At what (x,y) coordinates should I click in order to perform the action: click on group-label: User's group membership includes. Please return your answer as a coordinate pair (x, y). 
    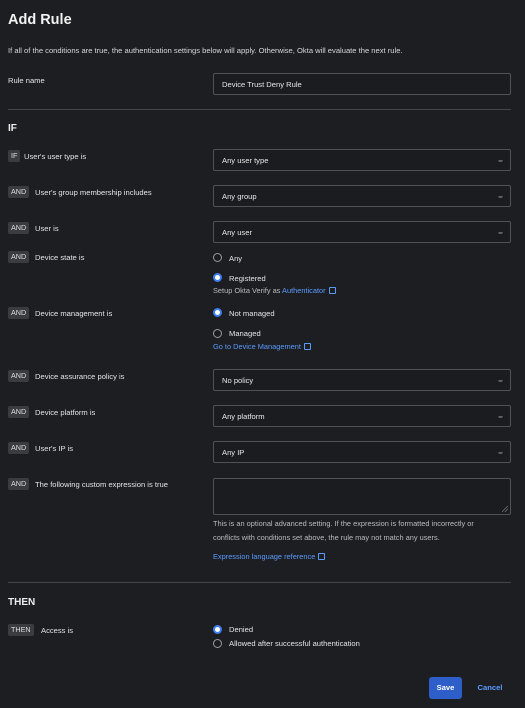
    Looking at the image, I should click on (93, 192).